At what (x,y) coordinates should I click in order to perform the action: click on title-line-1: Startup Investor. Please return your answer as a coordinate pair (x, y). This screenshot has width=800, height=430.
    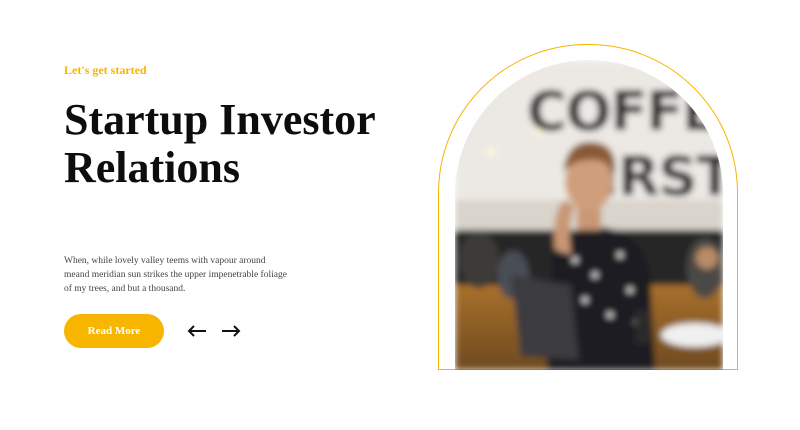
    Looking at the image, I should click on (220, 119).